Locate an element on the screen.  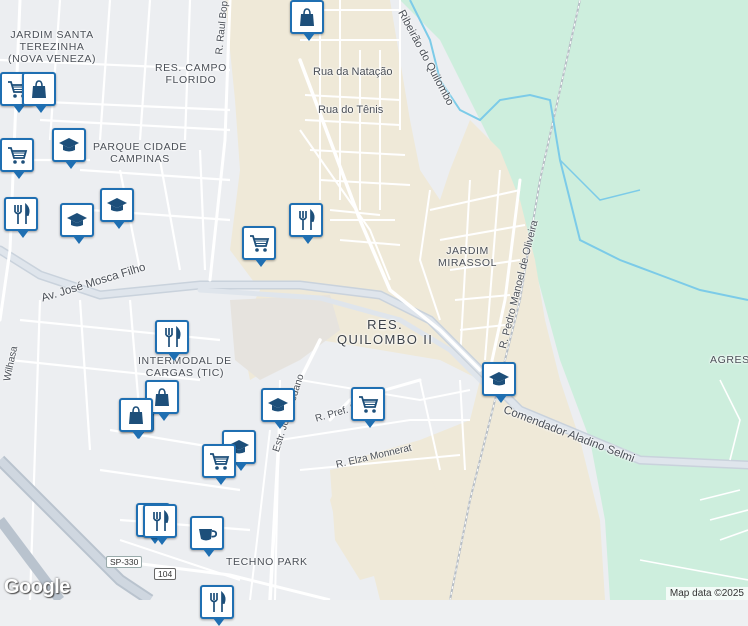
area-line: JARDIM SANTA is located at coordinates (52, 35).